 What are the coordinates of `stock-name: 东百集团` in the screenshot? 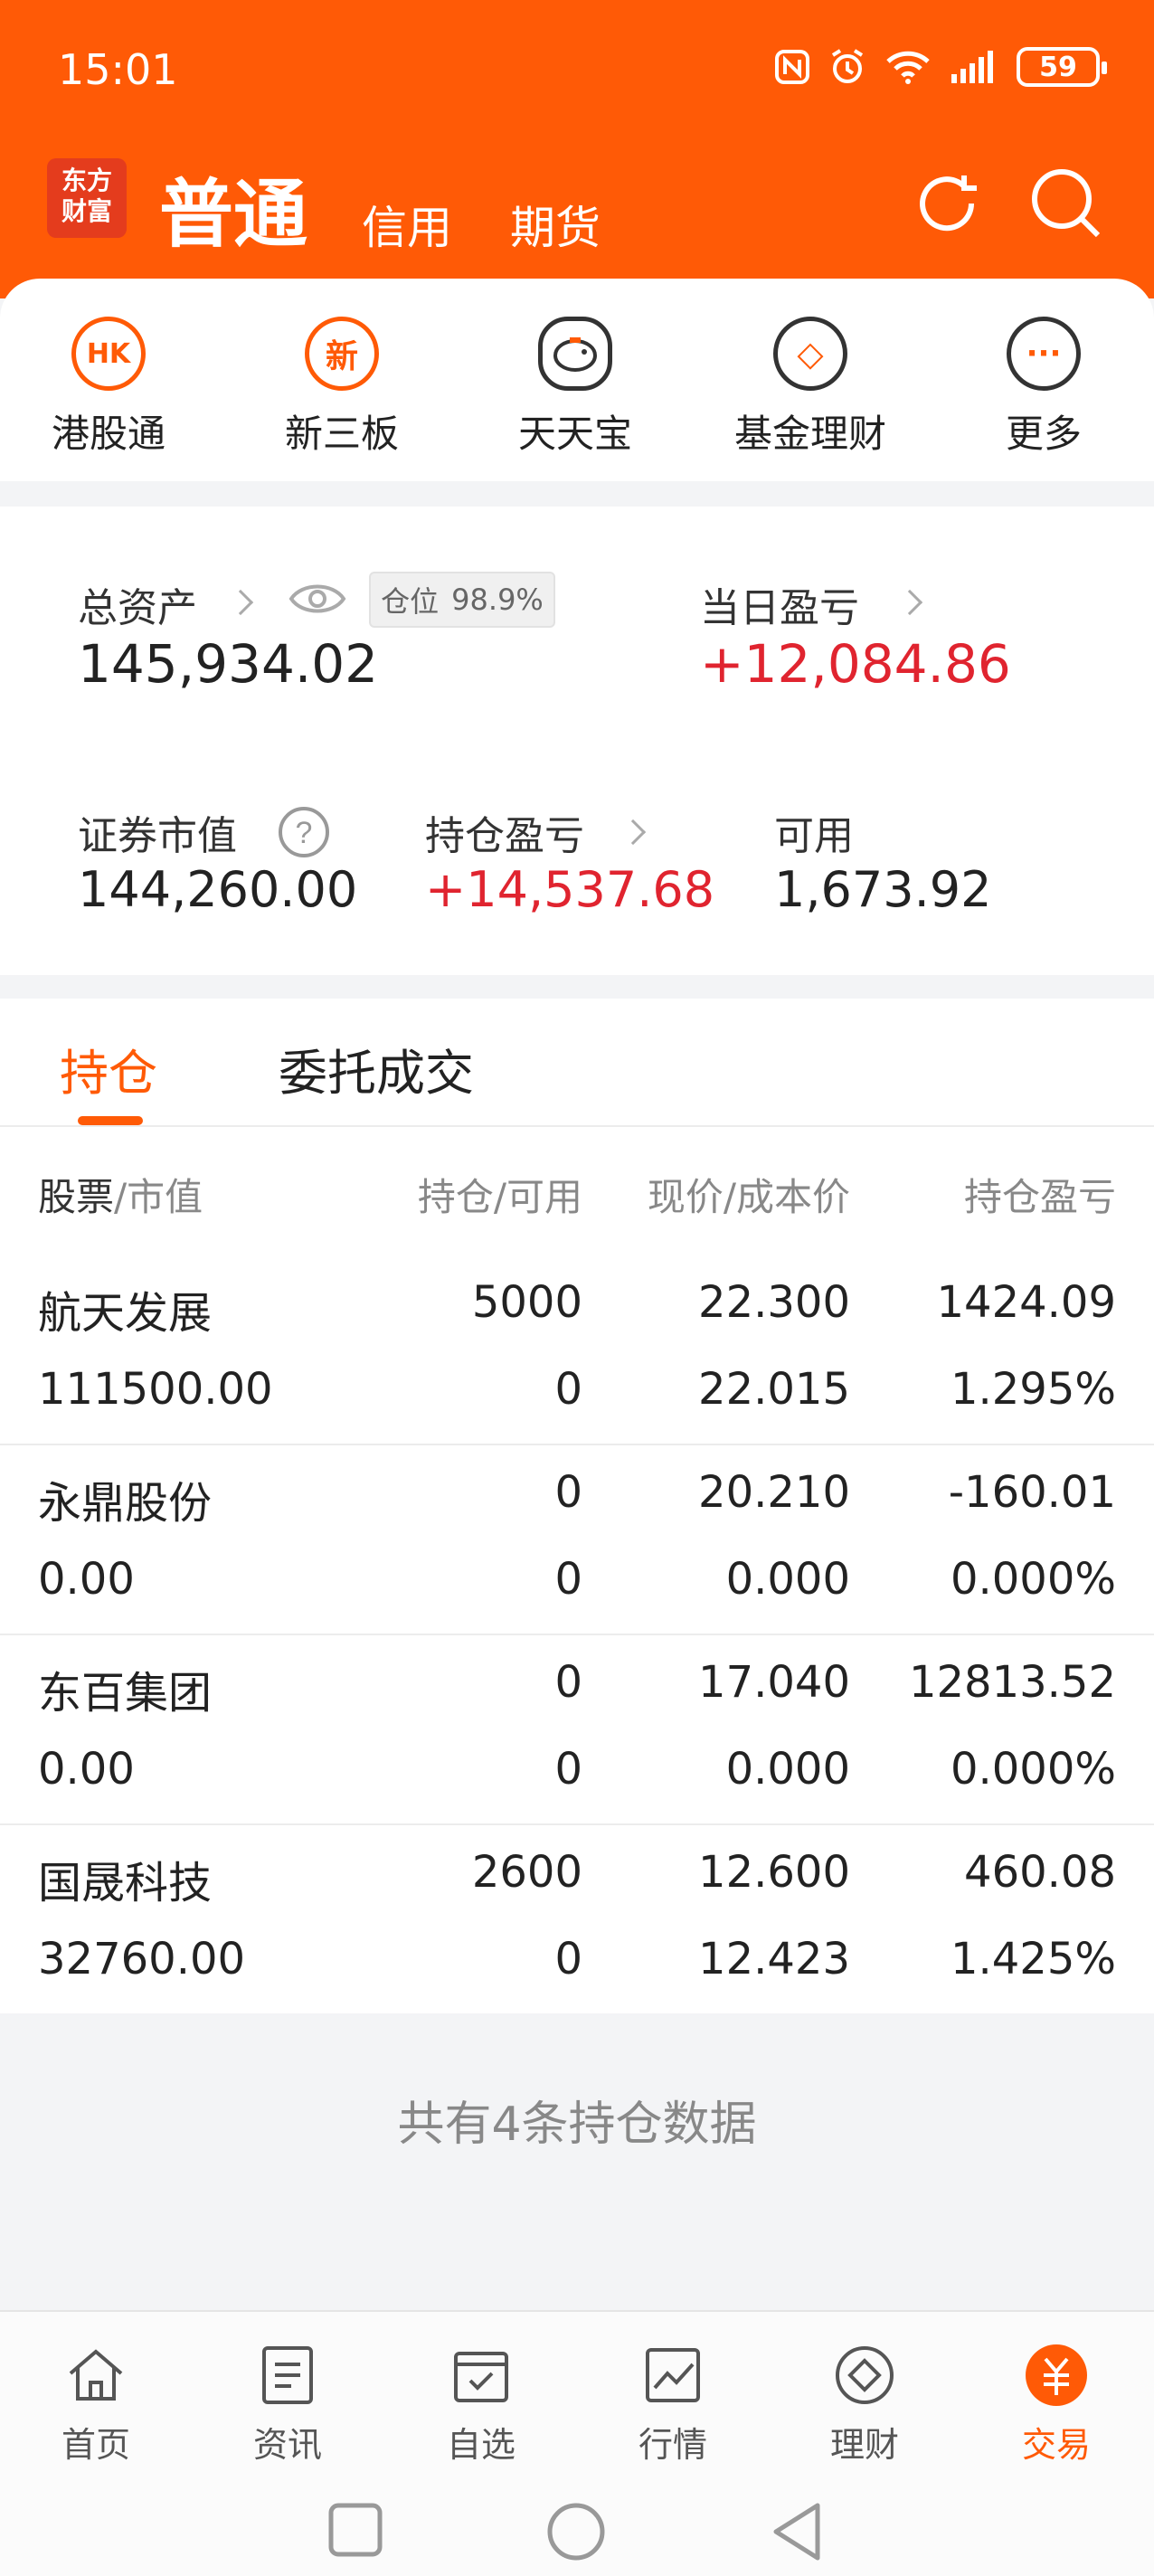 It's located at (126, 1694).